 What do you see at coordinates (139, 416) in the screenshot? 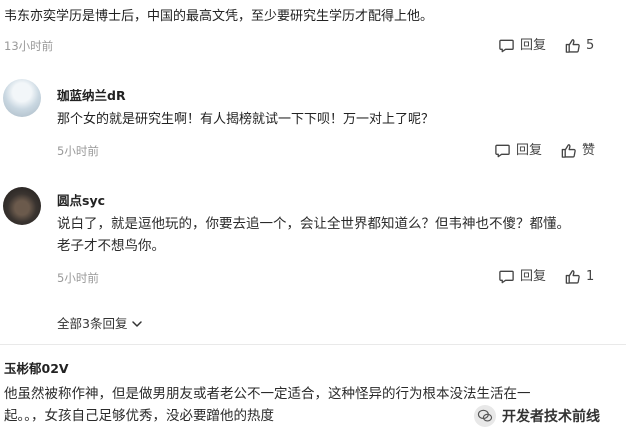
I see `comment-text-line2: 起。。，女孩自己足够优秀，没必要蹭他的热度` at bounding box center [139, 416].